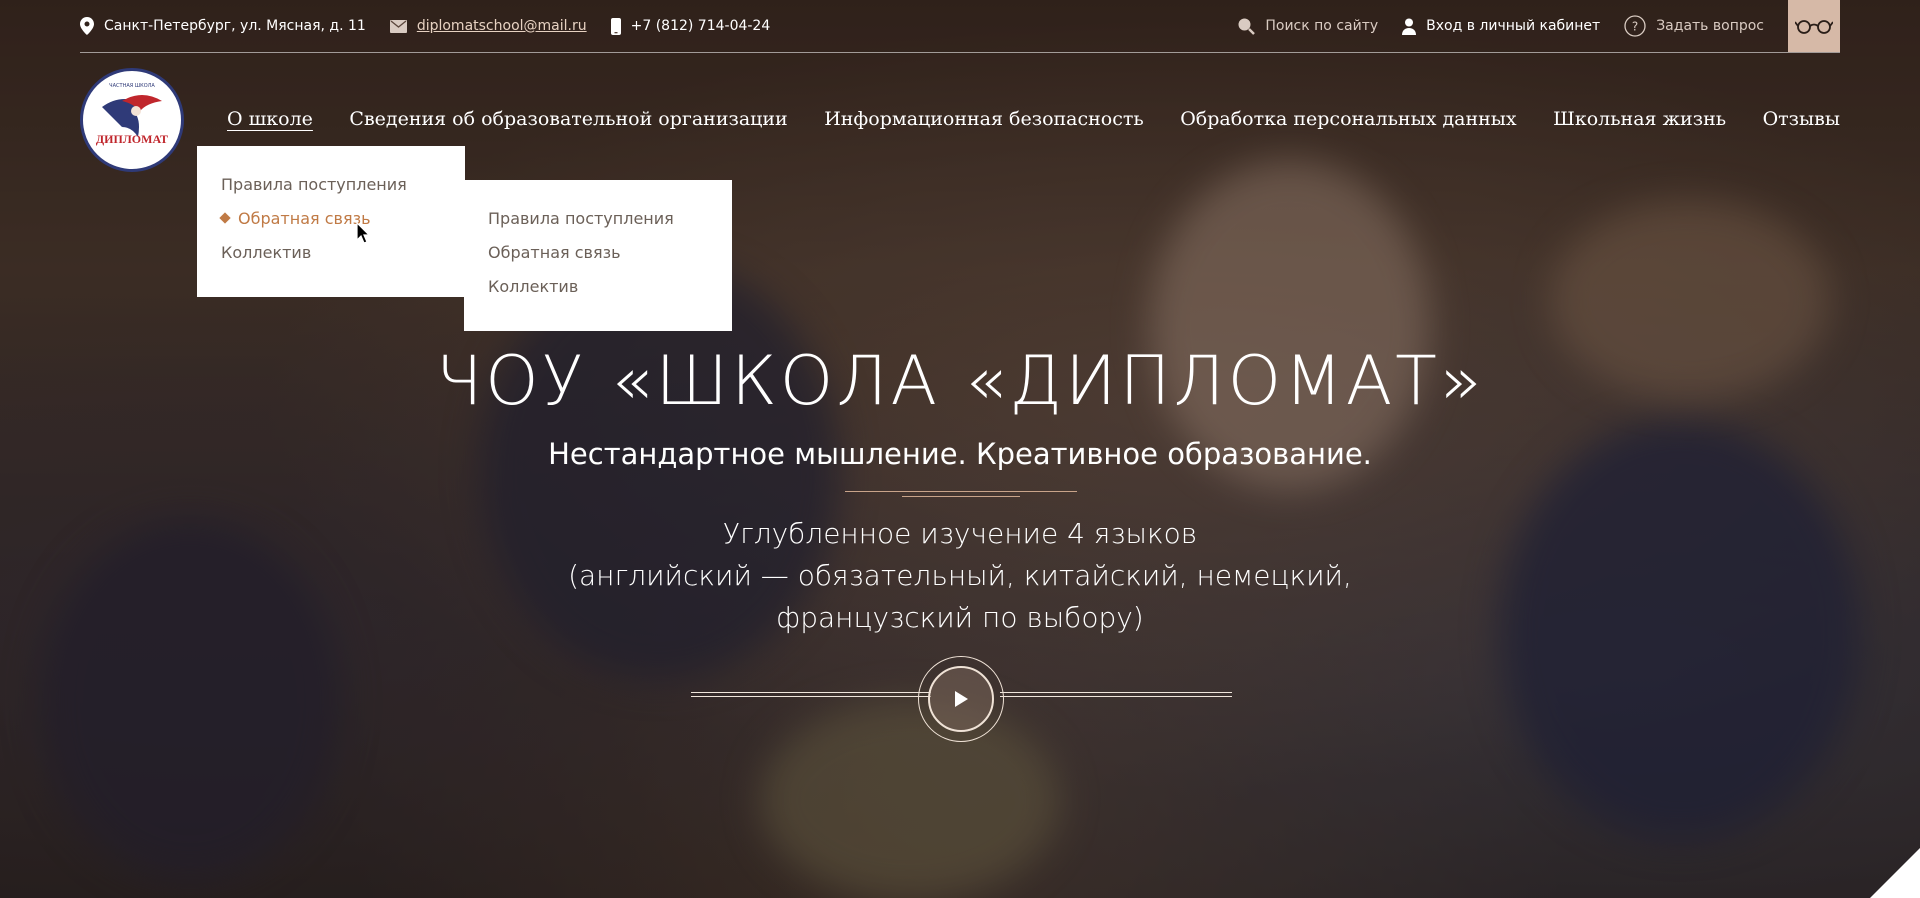 This screenshot has width=1920, height=898. I want to click on school-logo: ЧАСТНАЯ ШКОЛА ДИПЛОМАТ, so click(132, 120).